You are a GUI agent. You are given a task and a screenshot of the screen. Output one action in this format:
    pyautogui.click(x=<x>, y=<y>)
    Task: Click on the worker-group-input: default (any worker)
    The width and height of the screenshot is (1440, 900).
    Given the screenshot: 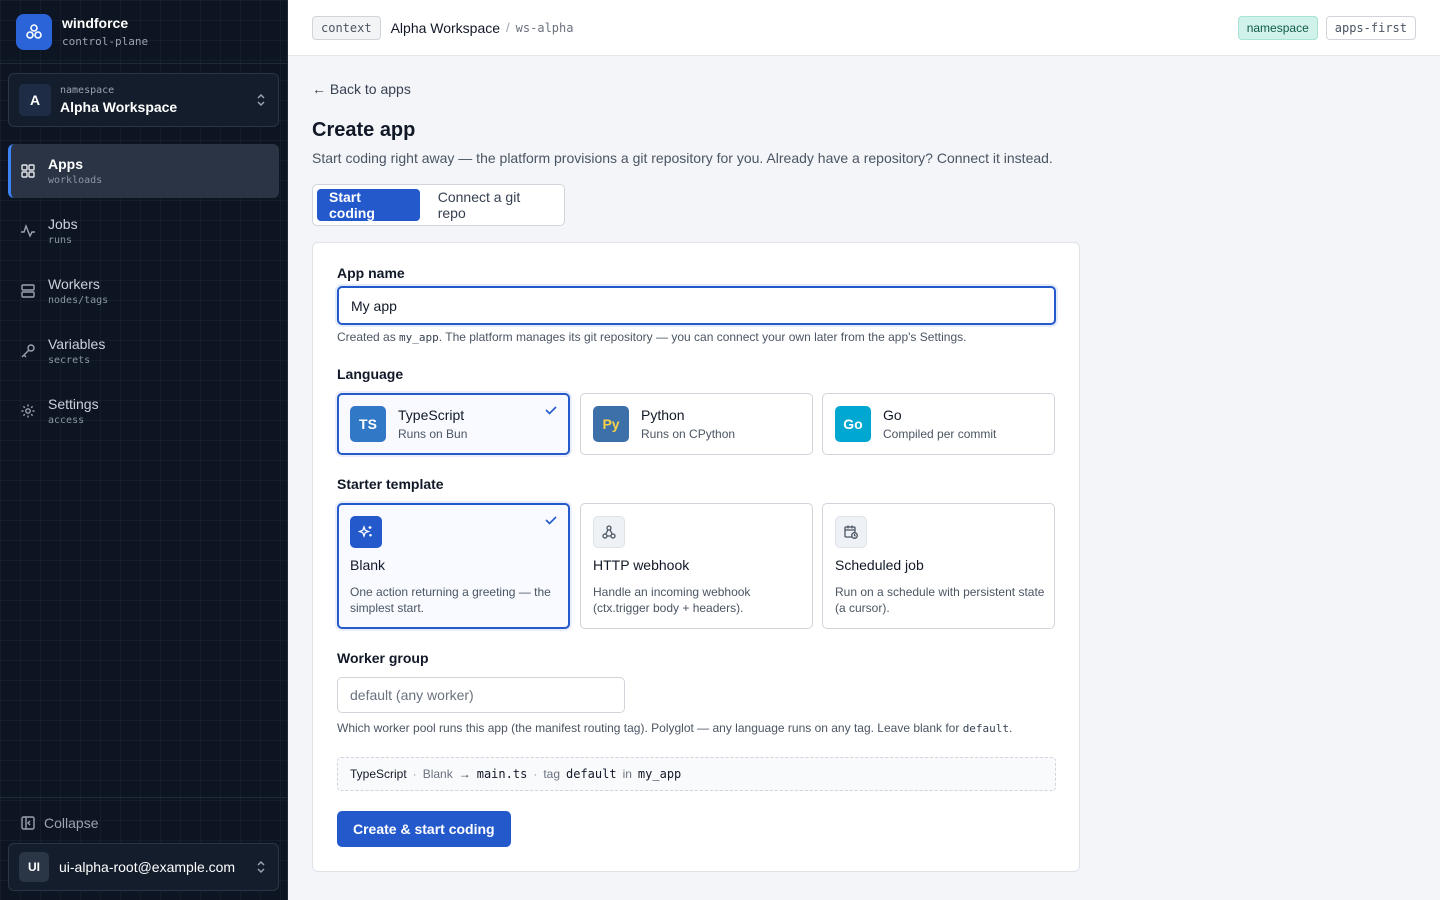 What is the action you would take?
    pyautogui.click(x=481, y=695)
    